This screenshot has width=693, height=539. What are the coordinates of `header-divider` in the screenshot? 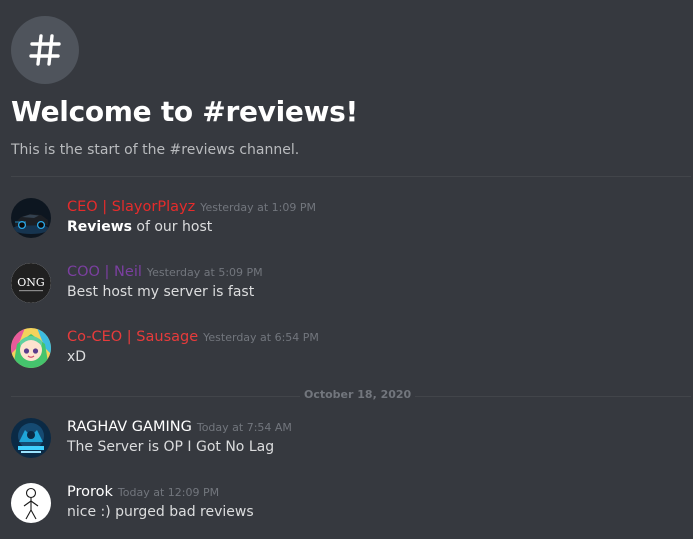 It's located at (351, 176).